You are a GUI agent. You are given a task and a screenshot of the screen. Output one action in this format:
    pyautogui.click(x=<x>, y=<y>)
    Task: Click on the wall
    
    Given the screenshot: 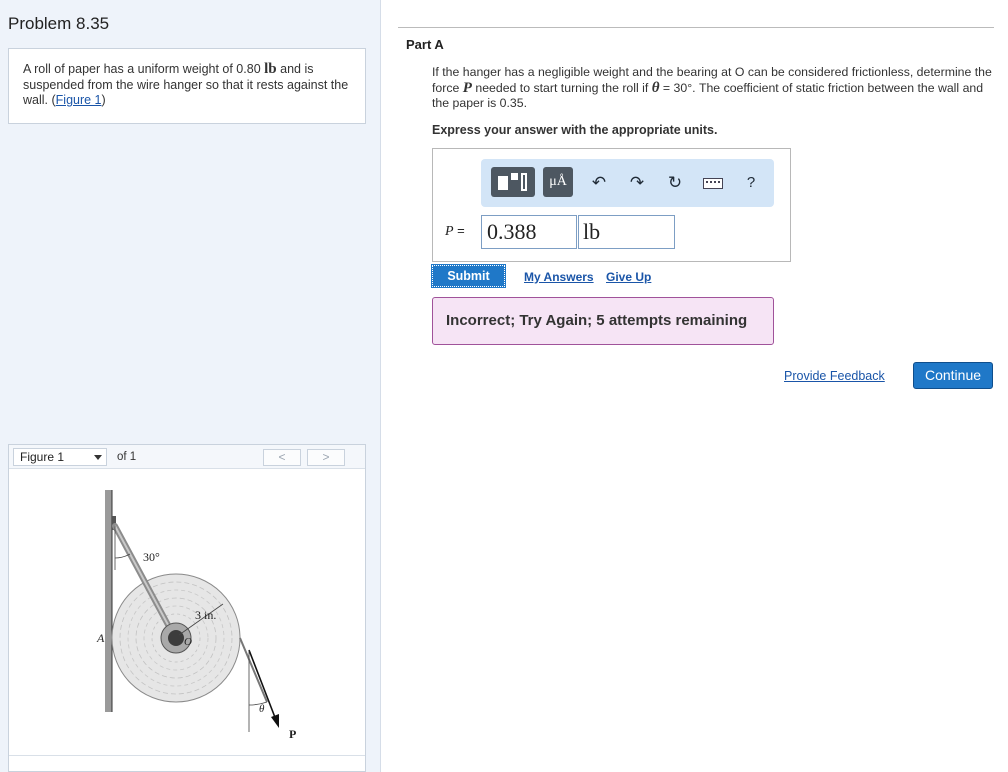 What is the action you would take?
    pyautogui.click(x=108, y=601)
    